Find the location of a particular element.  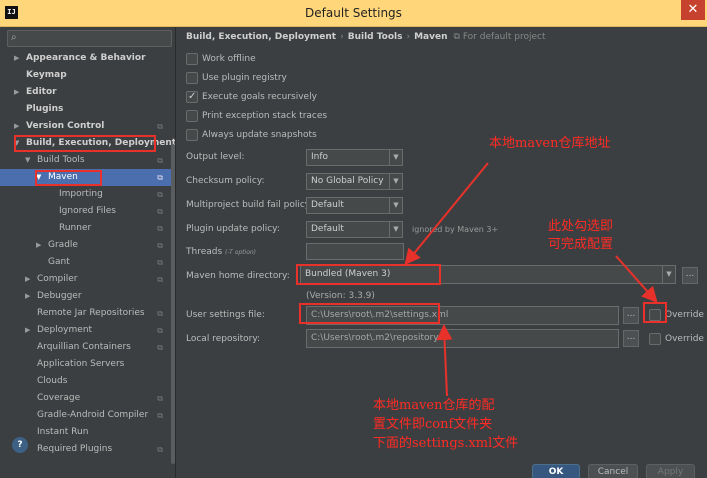

annotation-note-settings-line1: 本地maven仓库的配 is located at coordinates (434, 405).